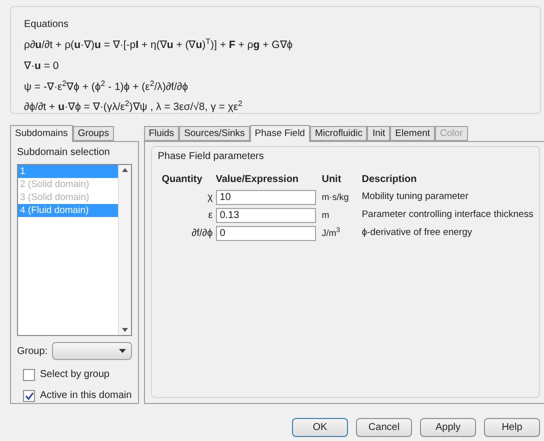 The image size is (544, 441). I want to click on unit-label: m, so click(326, 215).